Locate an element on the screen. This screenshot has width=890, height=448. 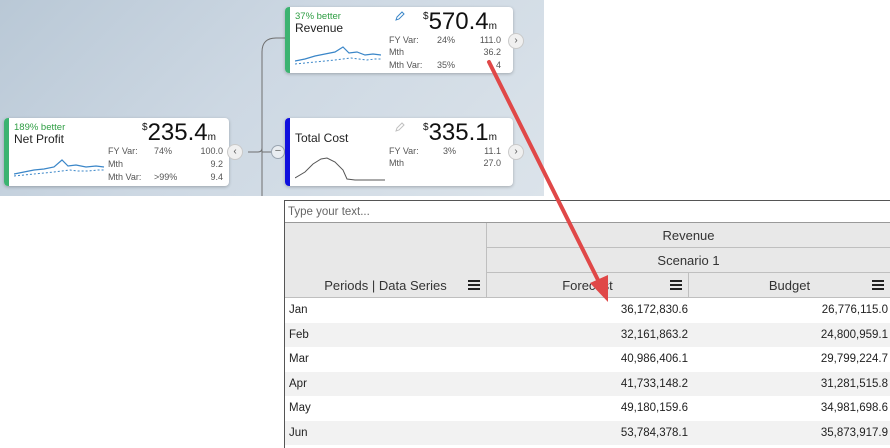
forecast-cell: 32,161,863.2 is located at coordinates (654, 334).